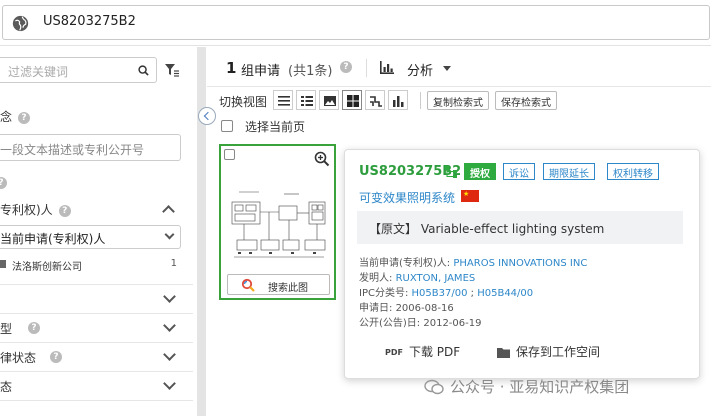 This screenshot has height=416, width=711. I want to click on copy-query-button: 复制检索式, so click(458, 100).